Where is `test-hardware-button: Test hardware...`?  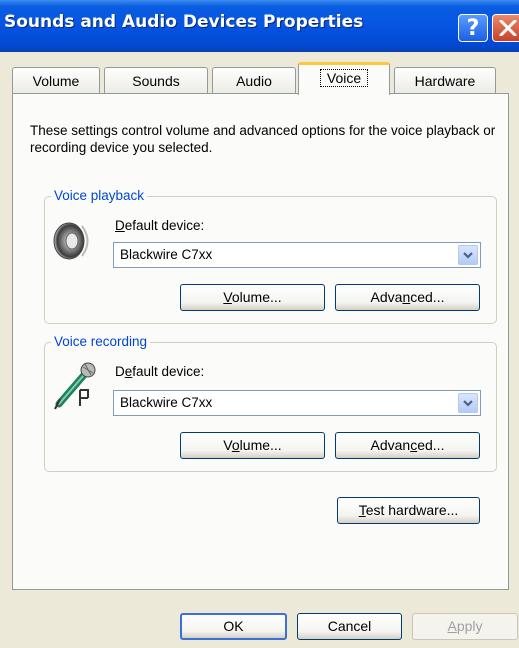 test-hardware-button: Test hardware... is located at coordinates (408, 510).